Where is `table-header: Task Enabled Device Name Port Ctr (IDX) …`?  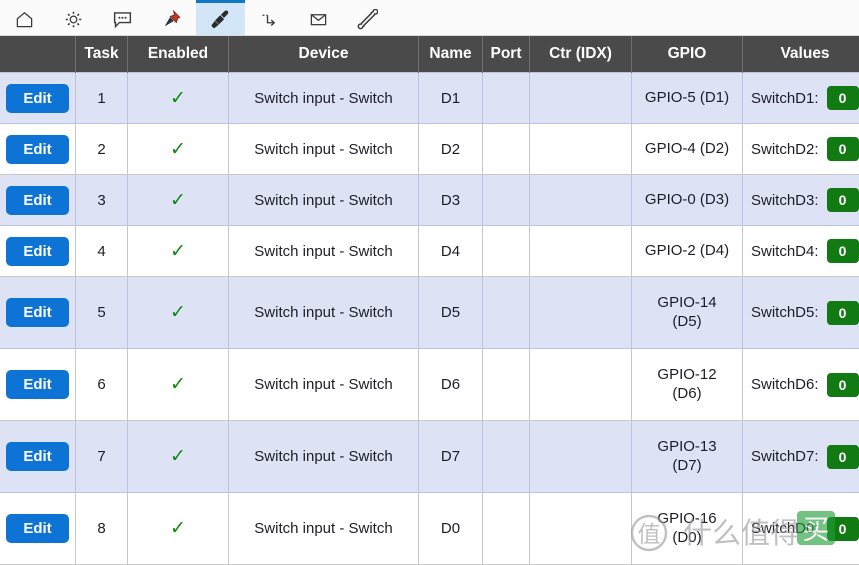
table-header: Task Enabled Device Name Port Ctr (IDX) … is located at coordinates (429, 54).